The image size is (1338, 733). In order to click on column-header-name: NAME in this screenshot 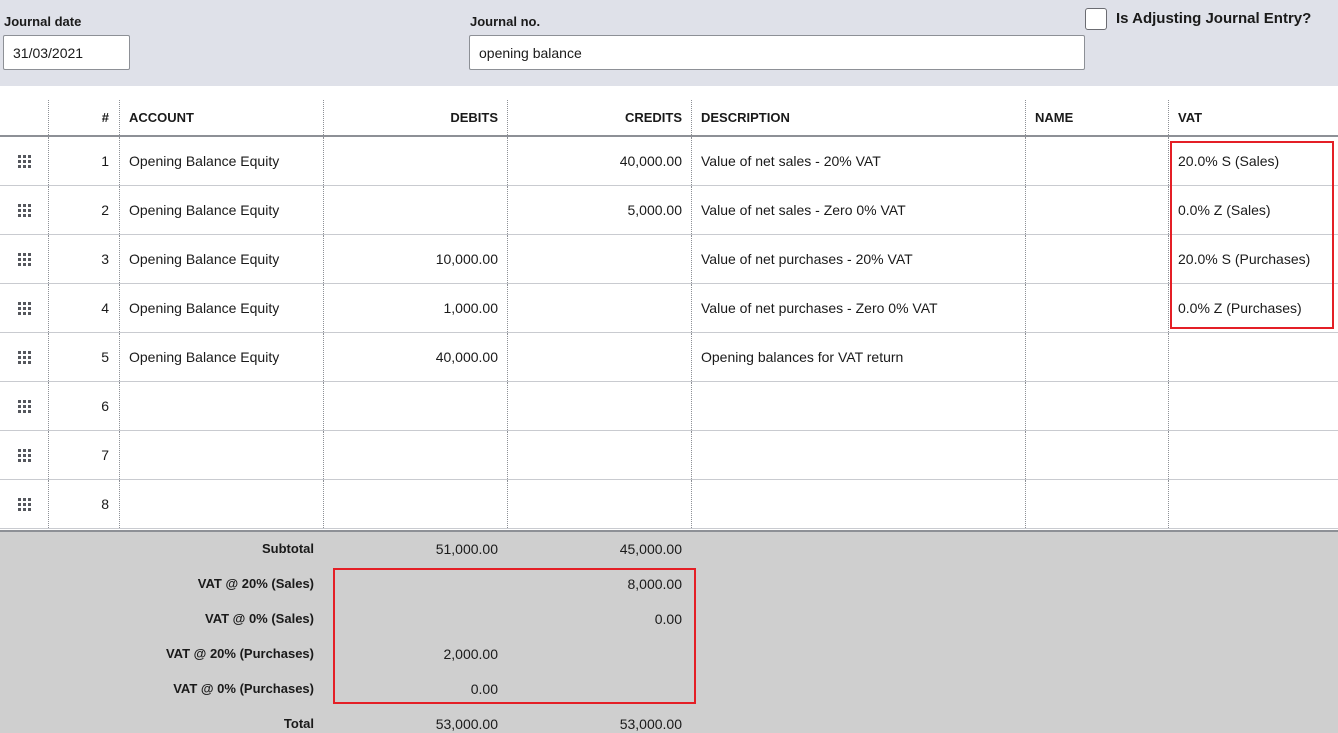, I will do `click(1054, 117)`.